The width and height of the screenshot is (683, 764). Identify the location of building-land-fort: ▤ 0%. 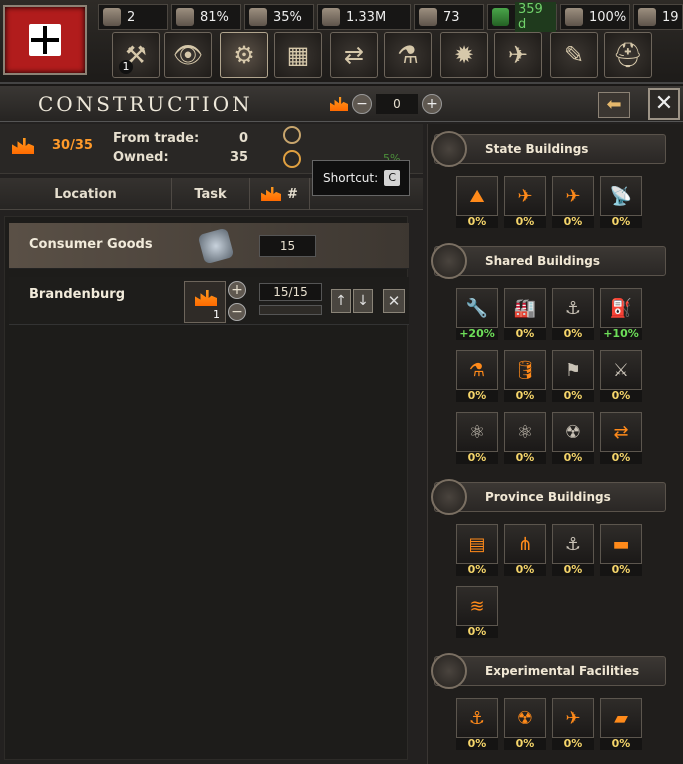
(477, 550).